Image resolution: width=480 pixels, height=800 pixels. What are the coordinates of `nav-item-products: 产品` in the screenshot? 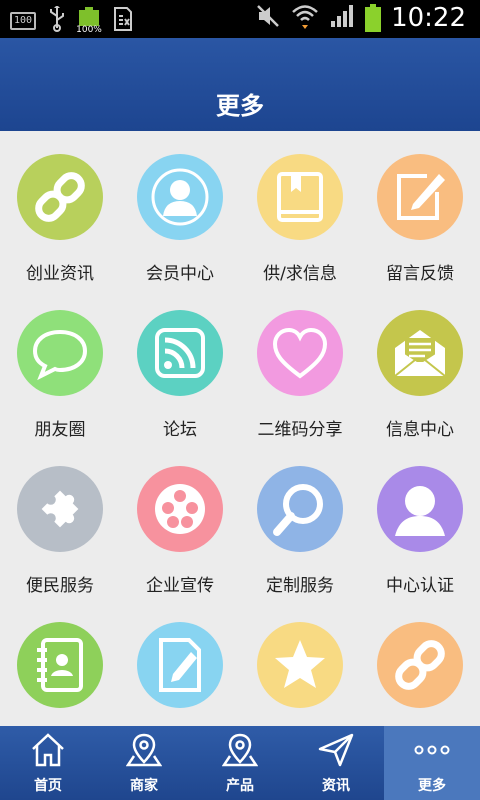 It's located at (240, 763).